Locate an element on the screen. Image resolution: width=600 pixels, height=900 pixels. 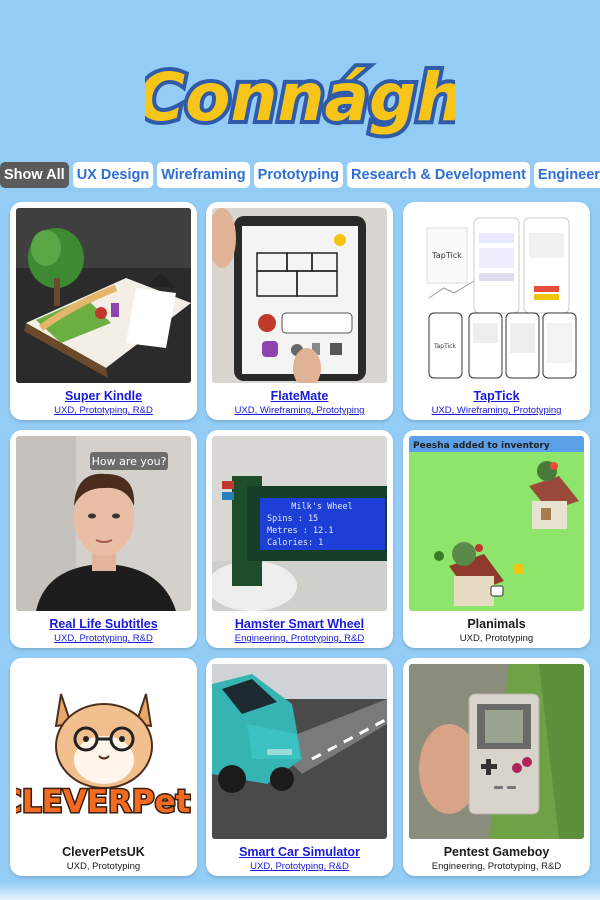
filter-prototyping: Prototyping is located at coordinates (298, 175).